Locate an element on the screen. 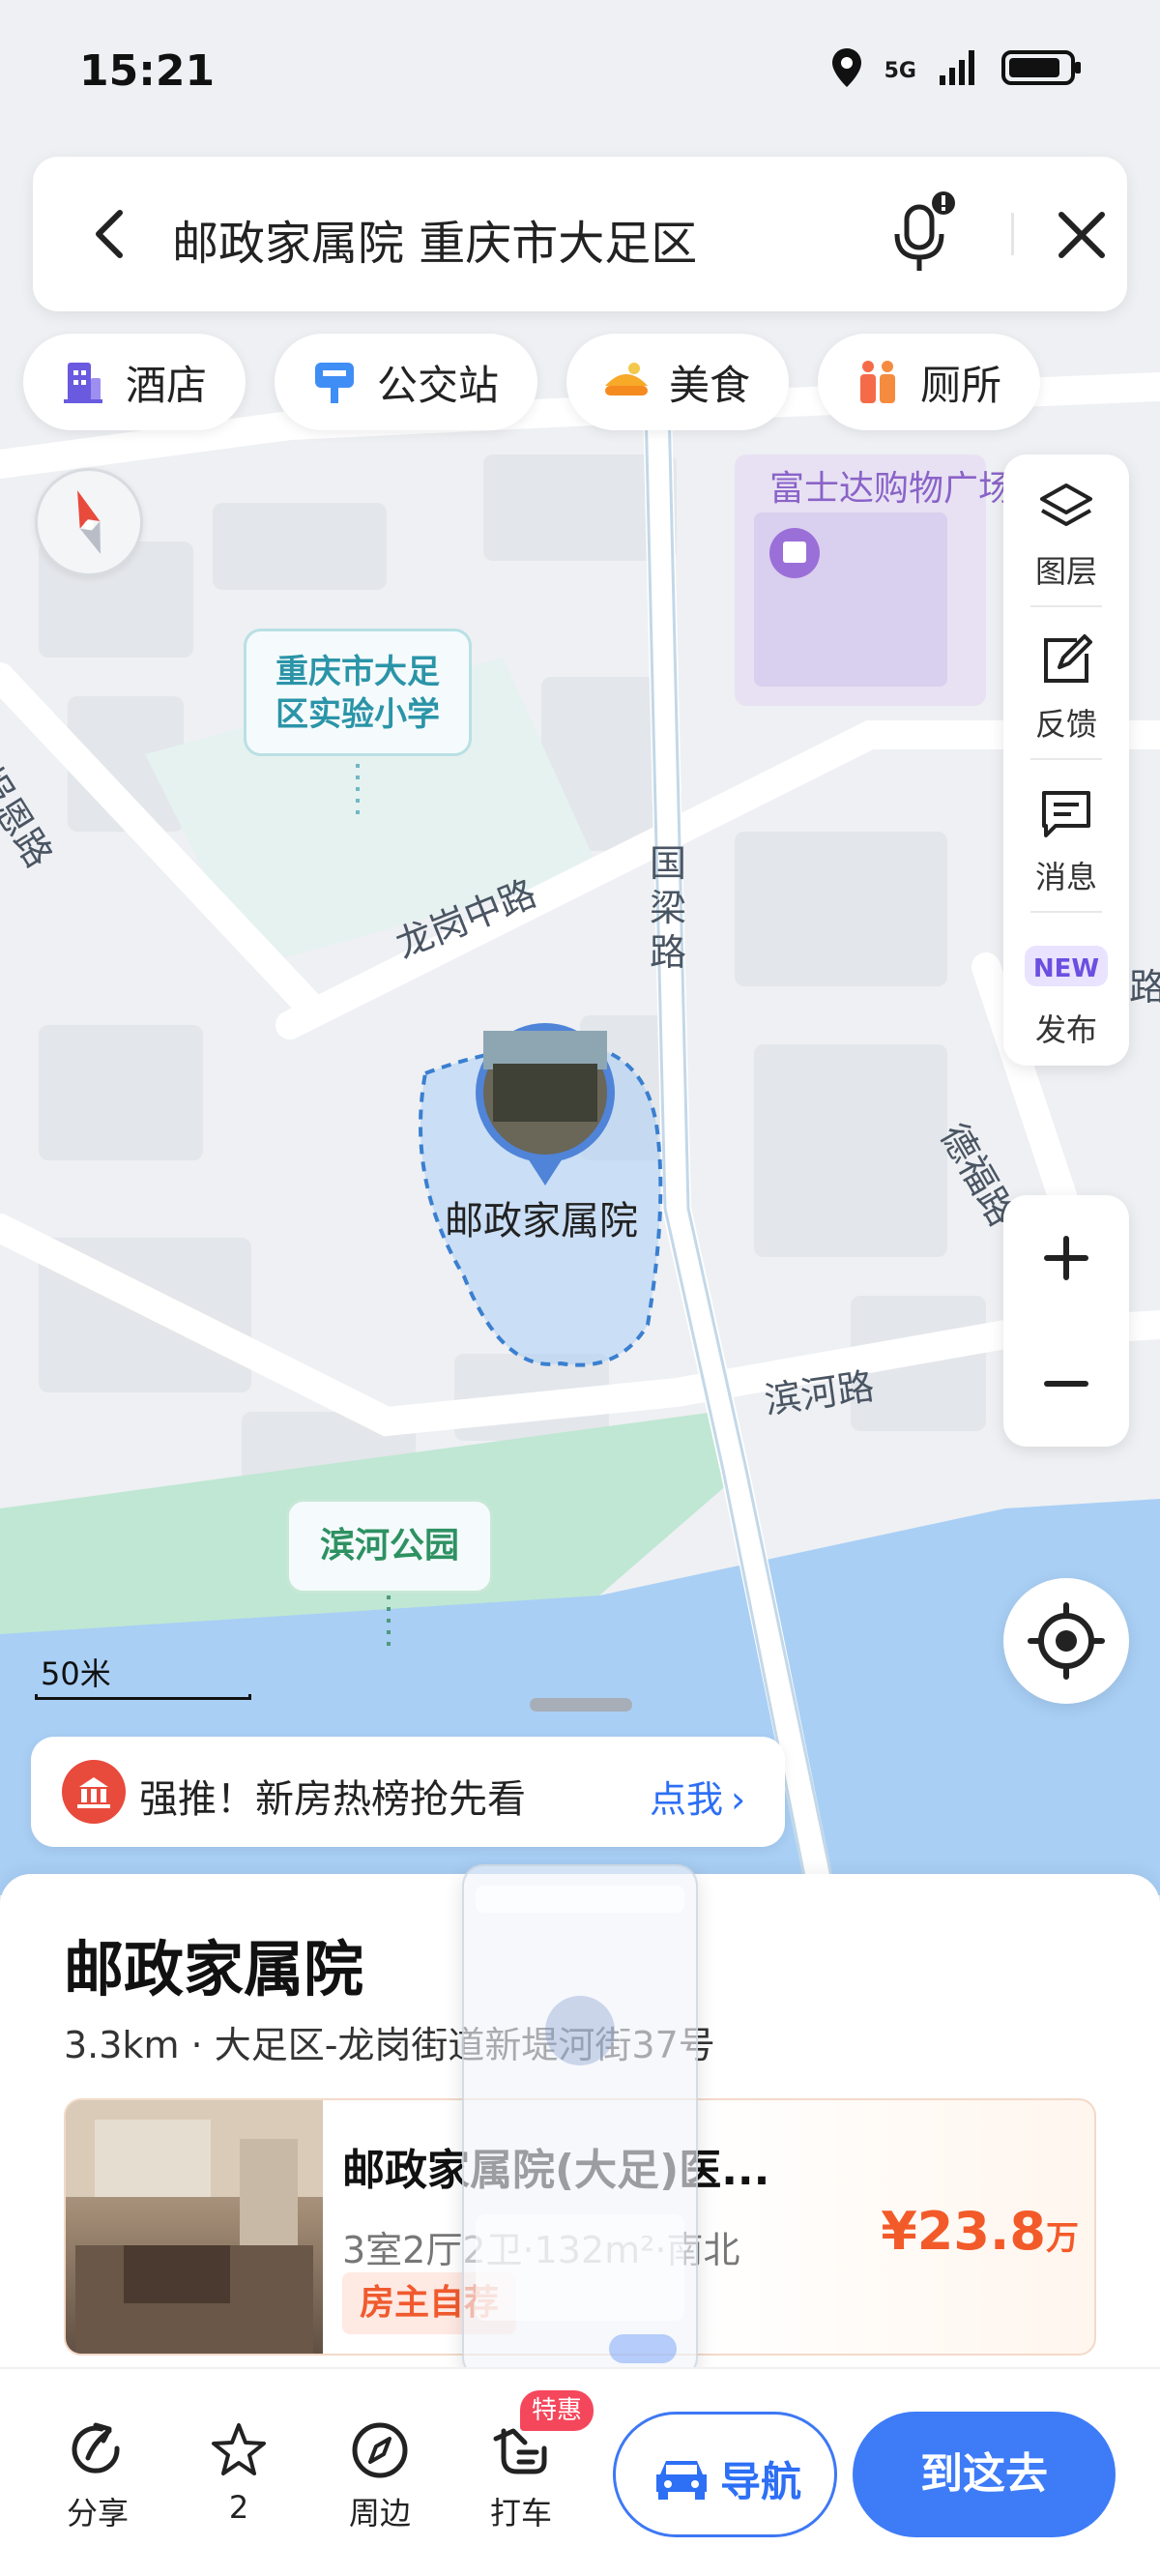 This screenshot has height=2576, width=1160. microphone-icon is located at coordinates (923, 234).